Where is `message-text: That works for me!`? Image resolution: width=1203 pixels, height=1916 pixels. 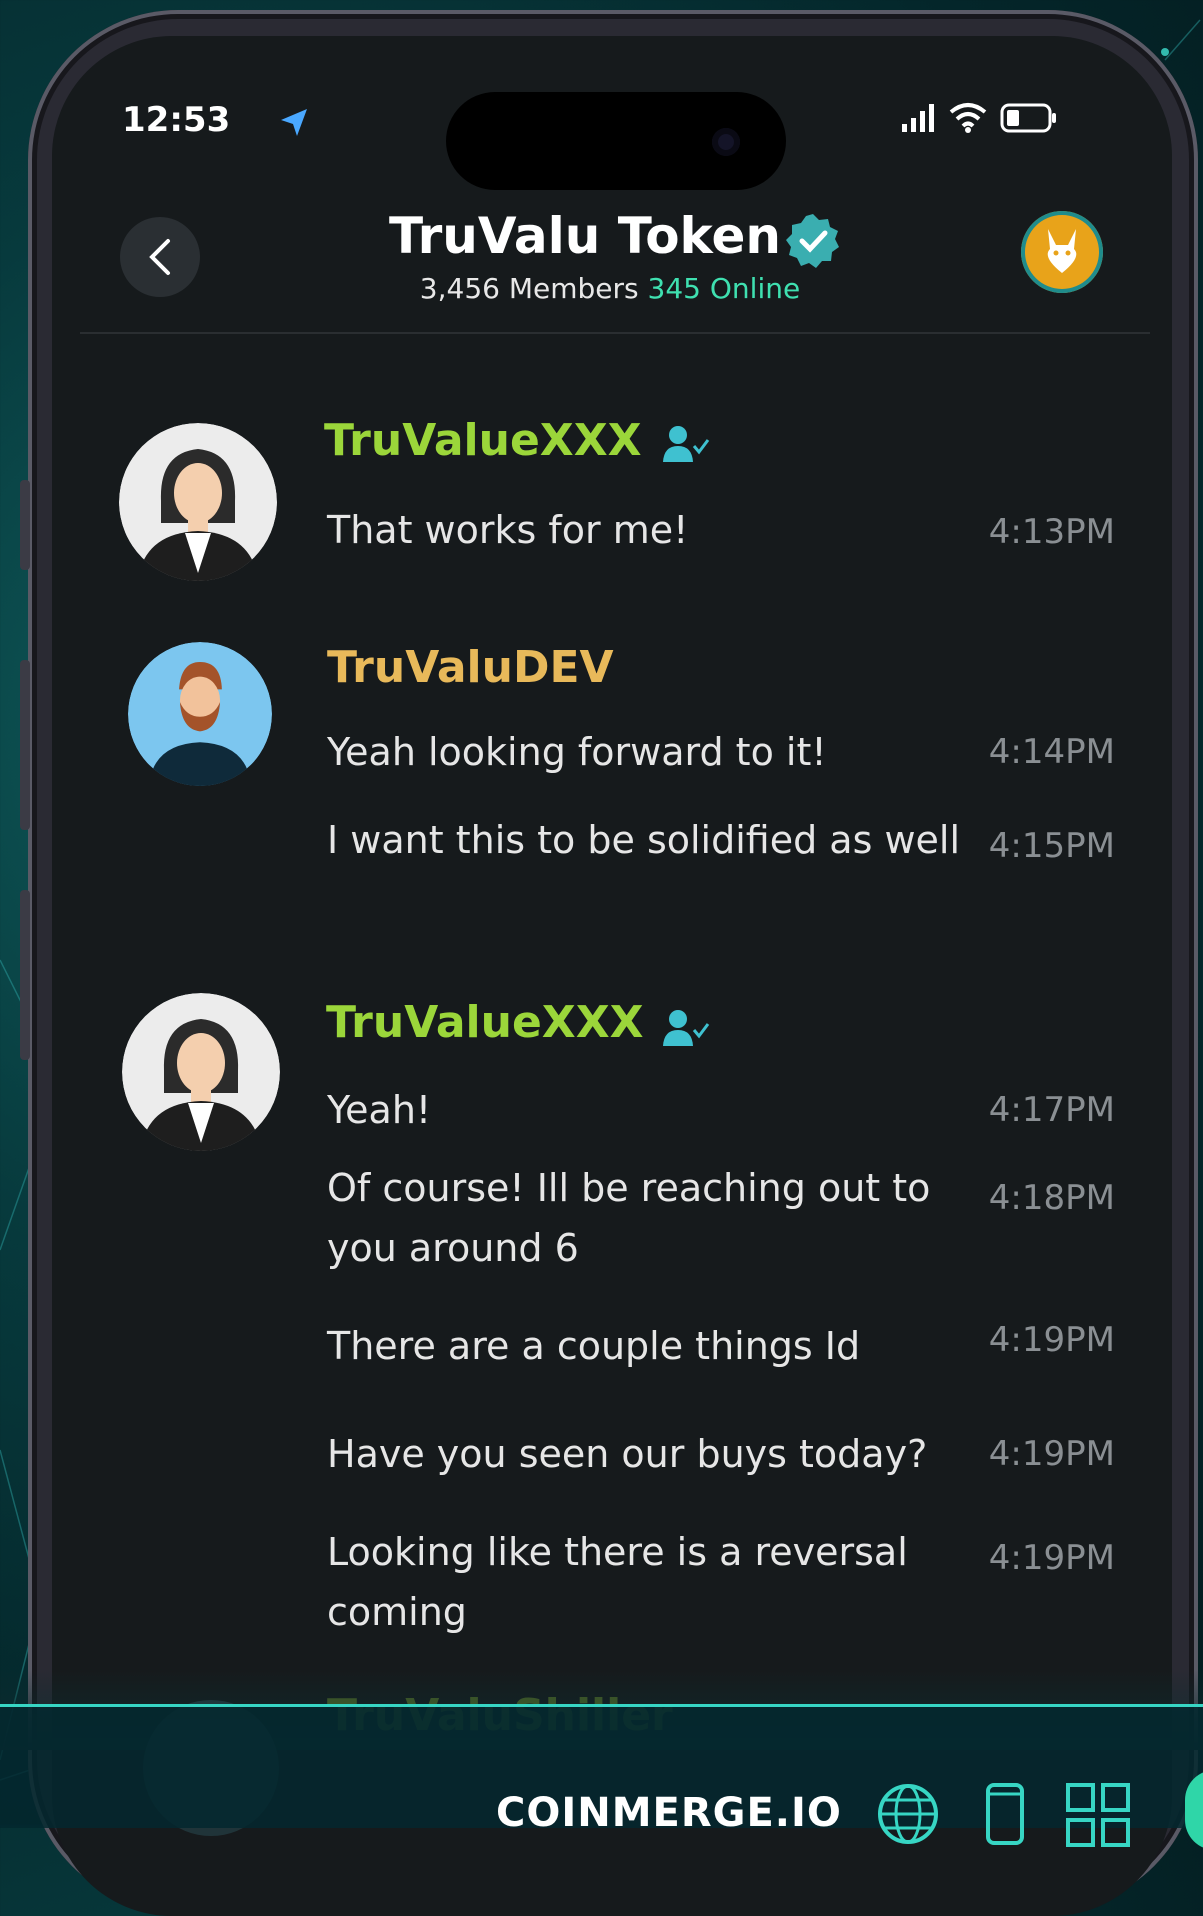 message-text: That works for me! is located at coordinates (508, 530).